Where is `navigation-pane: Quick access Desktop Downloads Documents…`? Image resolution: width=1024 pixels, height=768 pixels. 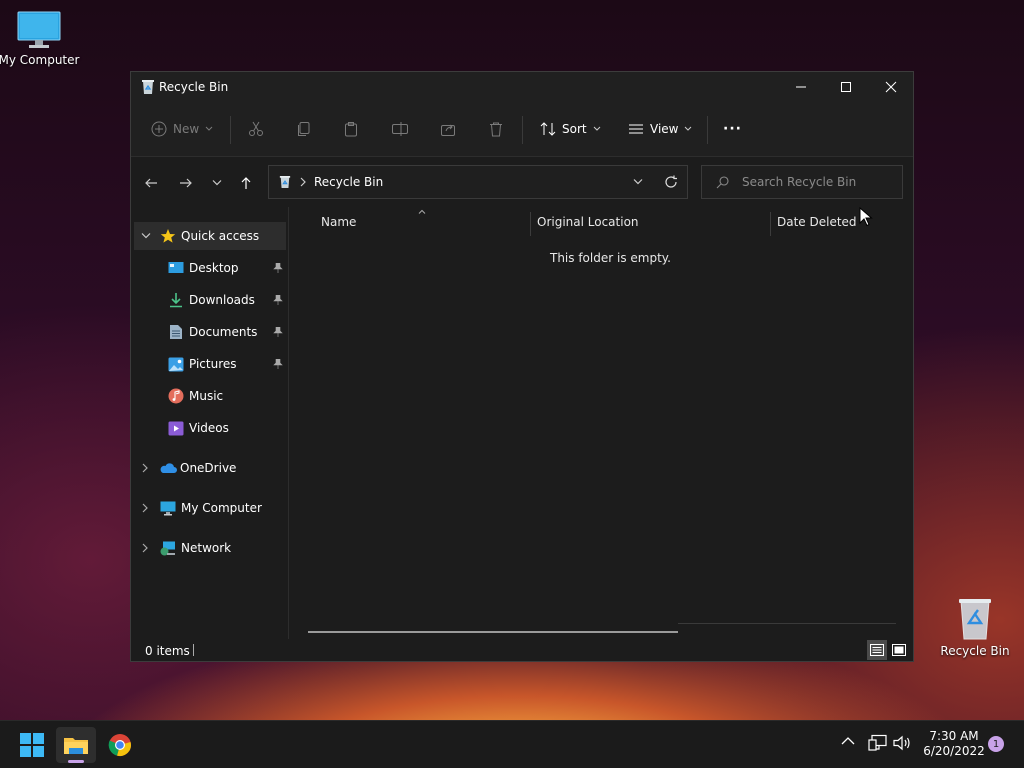 navigation-pane: Quick access Desktop Downloads Documents… is located at coordinates (210, 423).